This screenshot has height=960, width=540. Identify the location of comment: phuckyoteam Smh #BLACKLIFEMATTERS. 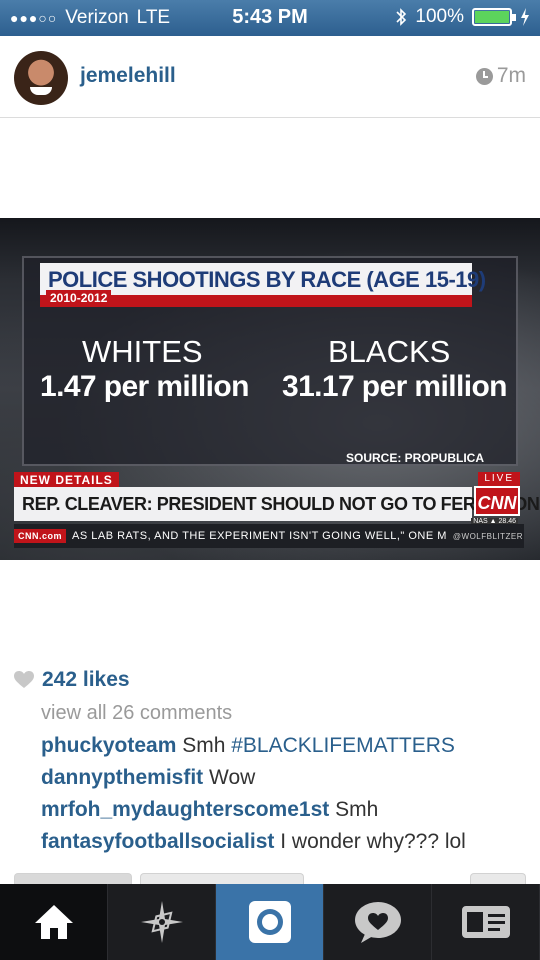
(248, 746).